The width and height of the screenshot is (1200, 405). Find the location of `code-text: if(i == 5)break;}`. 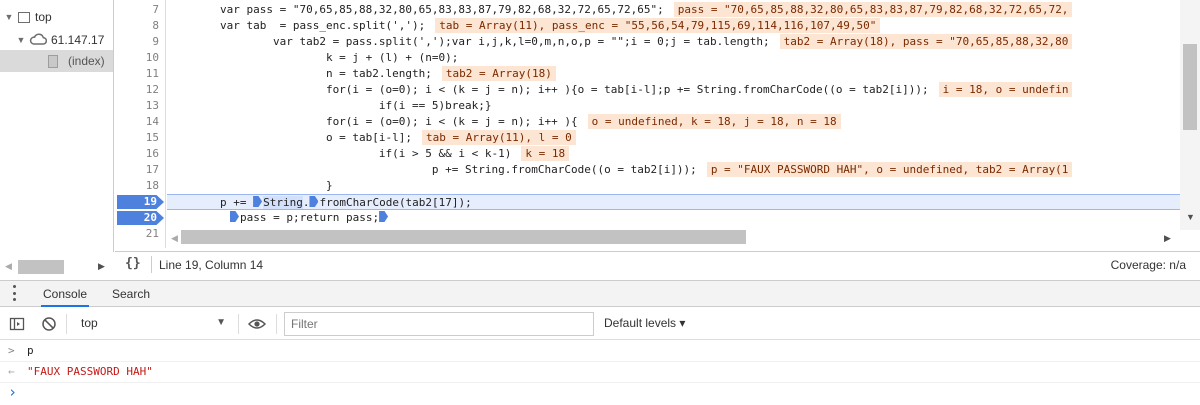

code-text: if(i == 5)break;} is located at coordinates (329, 105).